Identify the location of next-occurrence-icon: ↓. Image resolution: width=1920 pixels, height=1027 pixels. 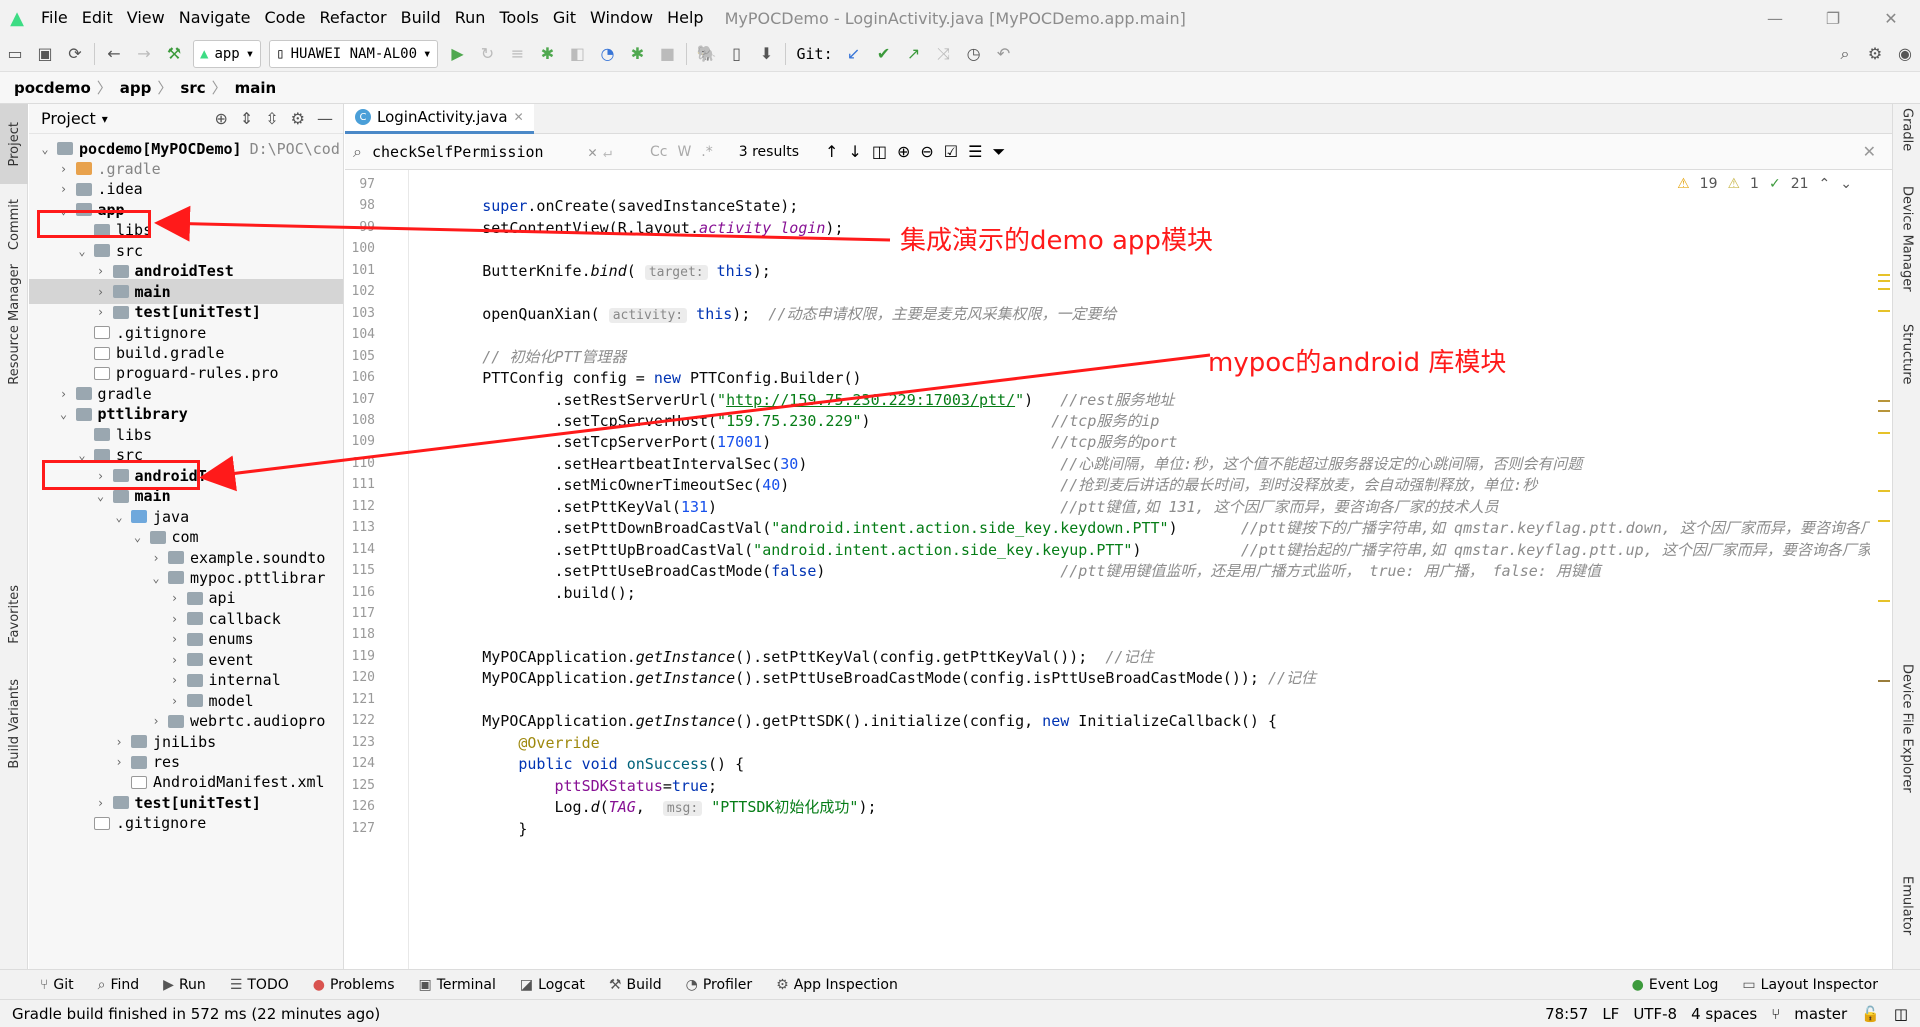
(854, 151).